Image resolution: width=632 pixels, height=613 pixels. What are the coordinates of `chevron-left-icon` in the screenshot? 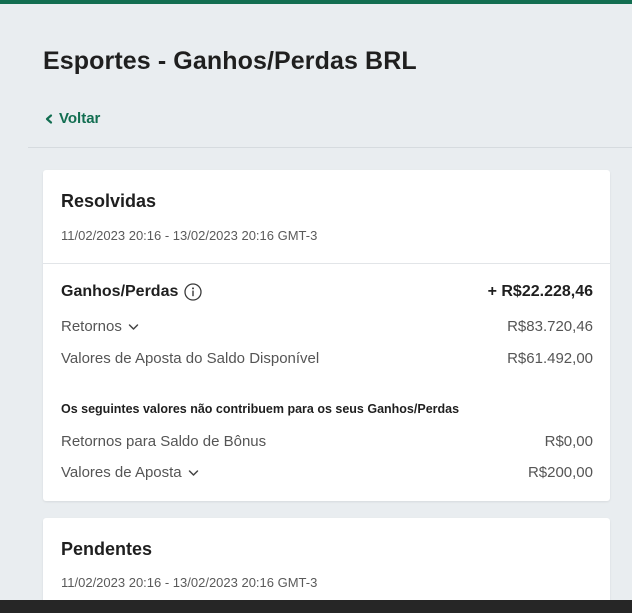 It's located at (49, 118).